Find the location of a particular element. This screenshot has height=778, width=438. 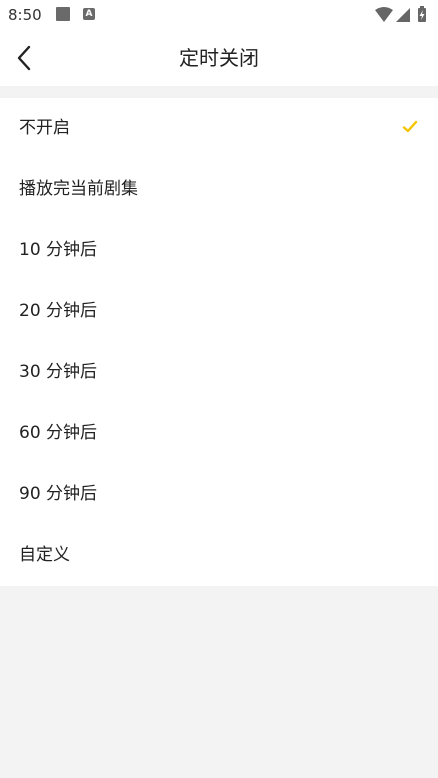

chevron-left-icon is located at coordinates (24, 58).